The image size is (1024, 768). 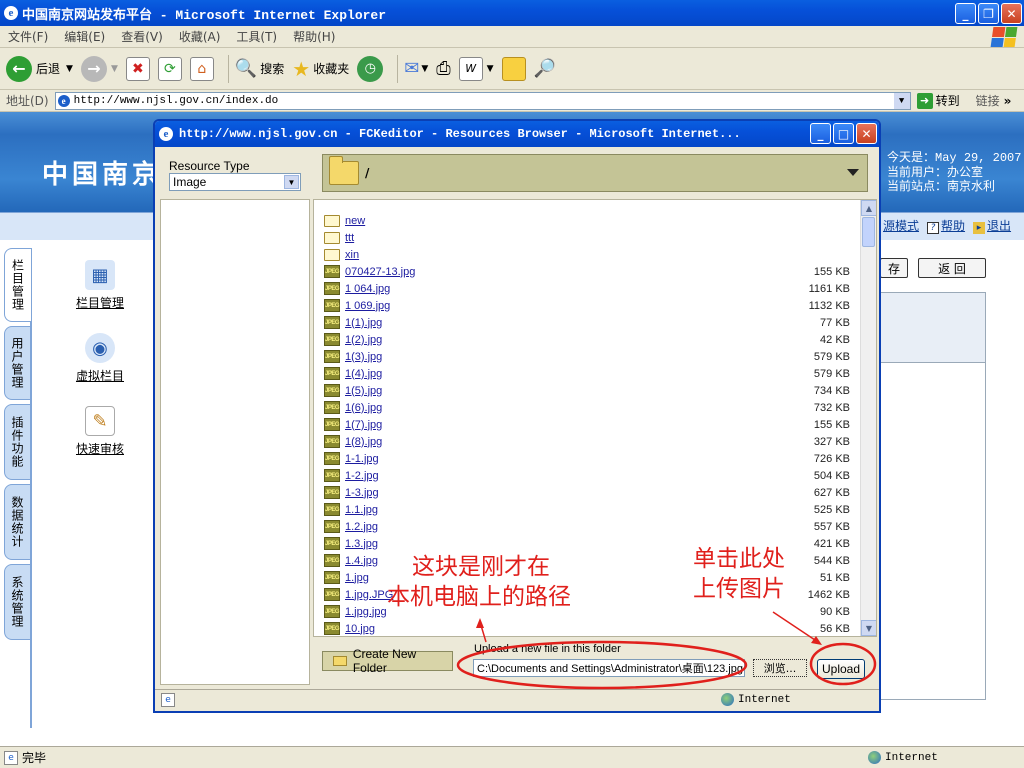 I want to click on file-row: JPEG 1-2.jpg 504 KB, so click(x=587, y=475).